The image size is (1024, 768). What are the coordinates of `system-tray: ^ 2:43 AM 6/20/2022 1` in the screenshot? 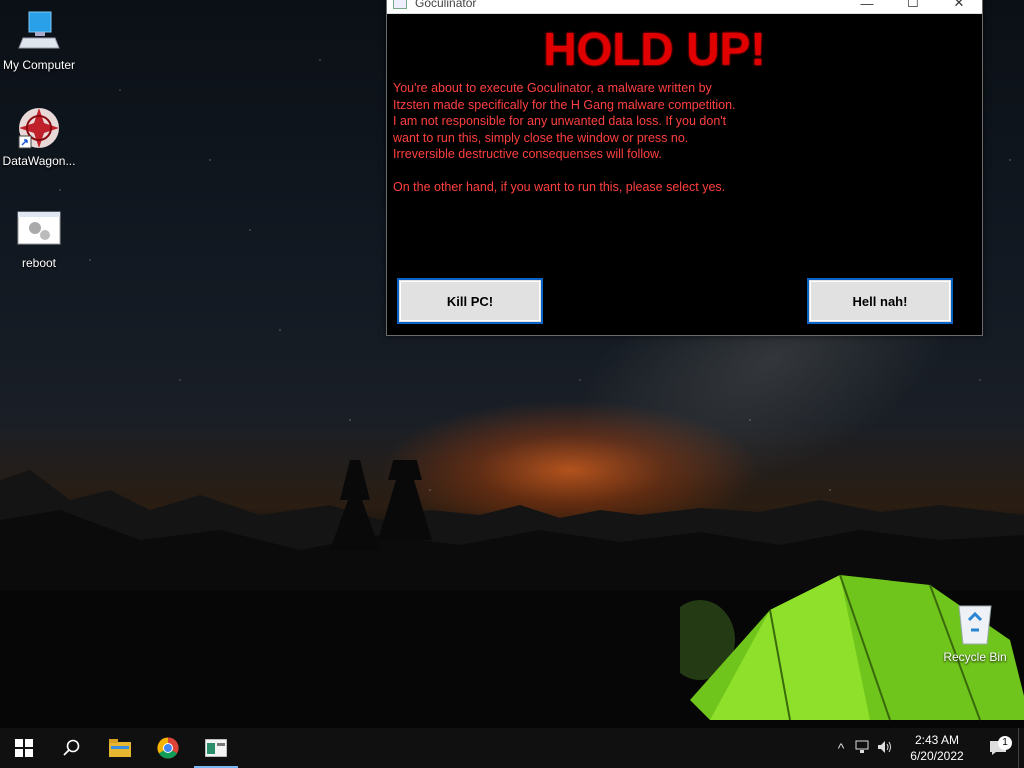 It's located at (927, 748).